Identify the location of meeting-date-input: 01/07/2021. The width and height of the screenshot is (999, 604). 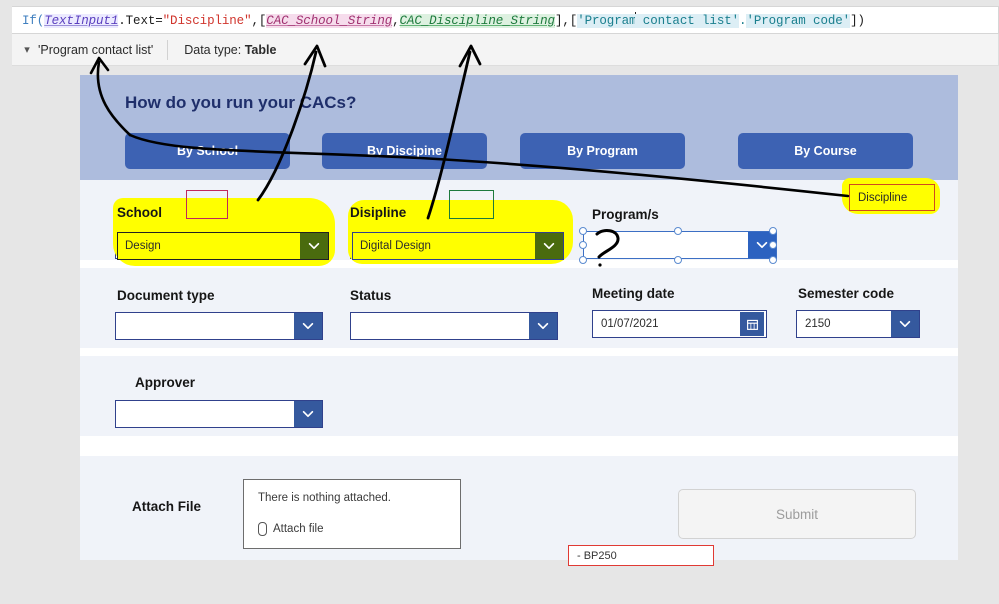
(679, 324).